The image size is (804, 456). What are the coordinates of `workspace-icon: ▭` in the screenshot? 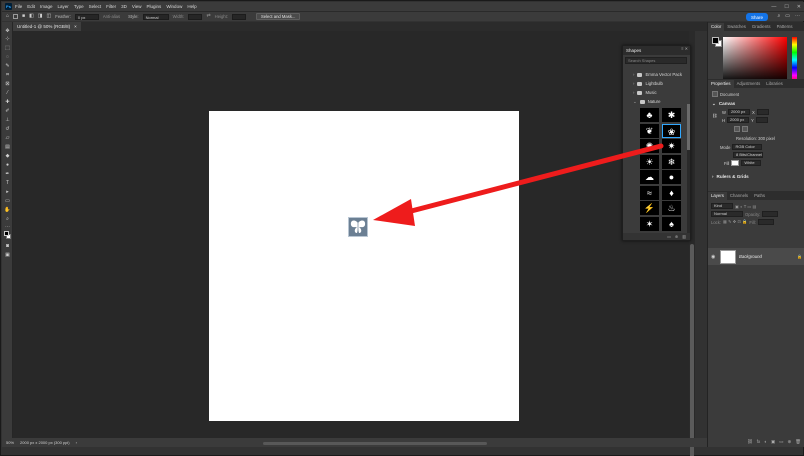 It's located at (787, 16).